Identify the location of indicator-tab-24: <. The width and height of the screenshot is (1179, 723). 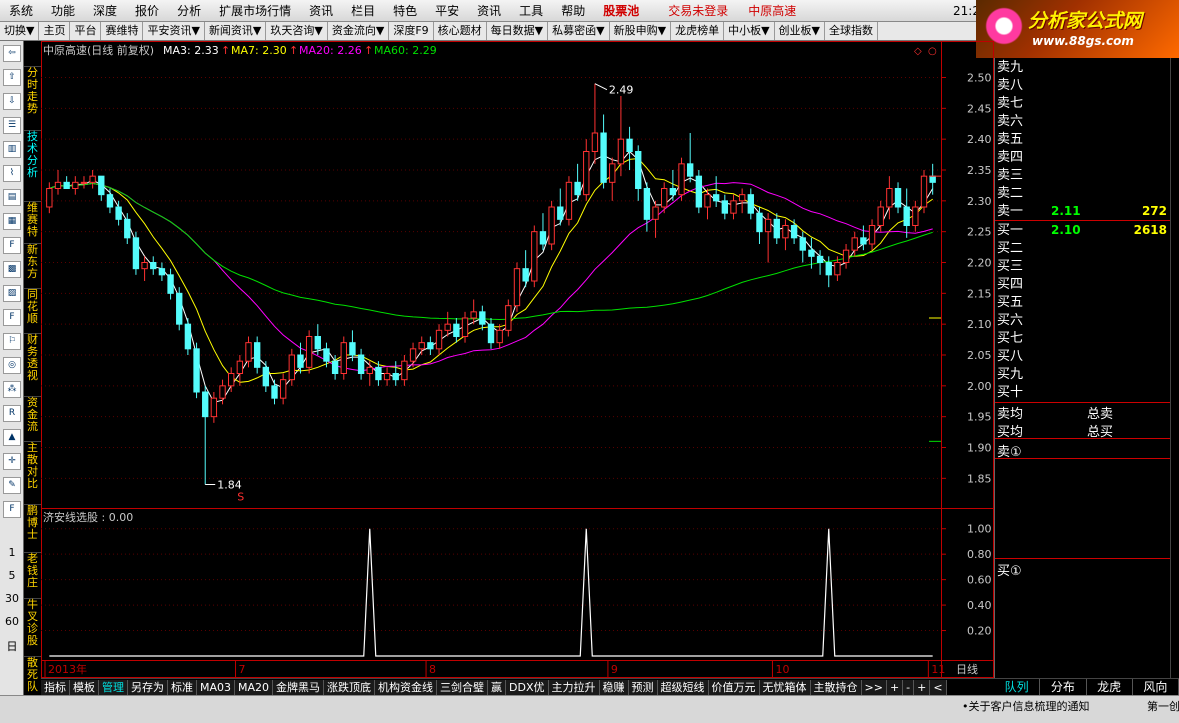
(938, 687).